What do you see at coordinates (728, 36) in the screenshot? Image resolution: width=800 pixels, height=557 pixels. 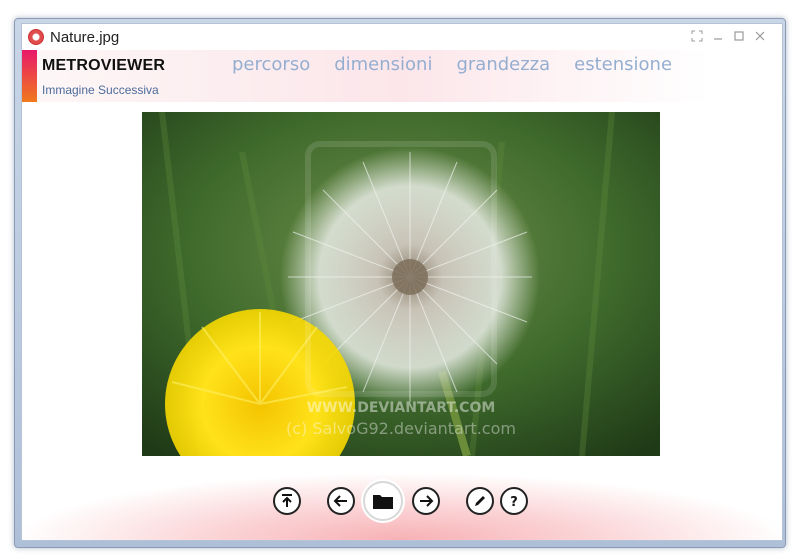 I see `window-controls` at bounding box center [728, 36].